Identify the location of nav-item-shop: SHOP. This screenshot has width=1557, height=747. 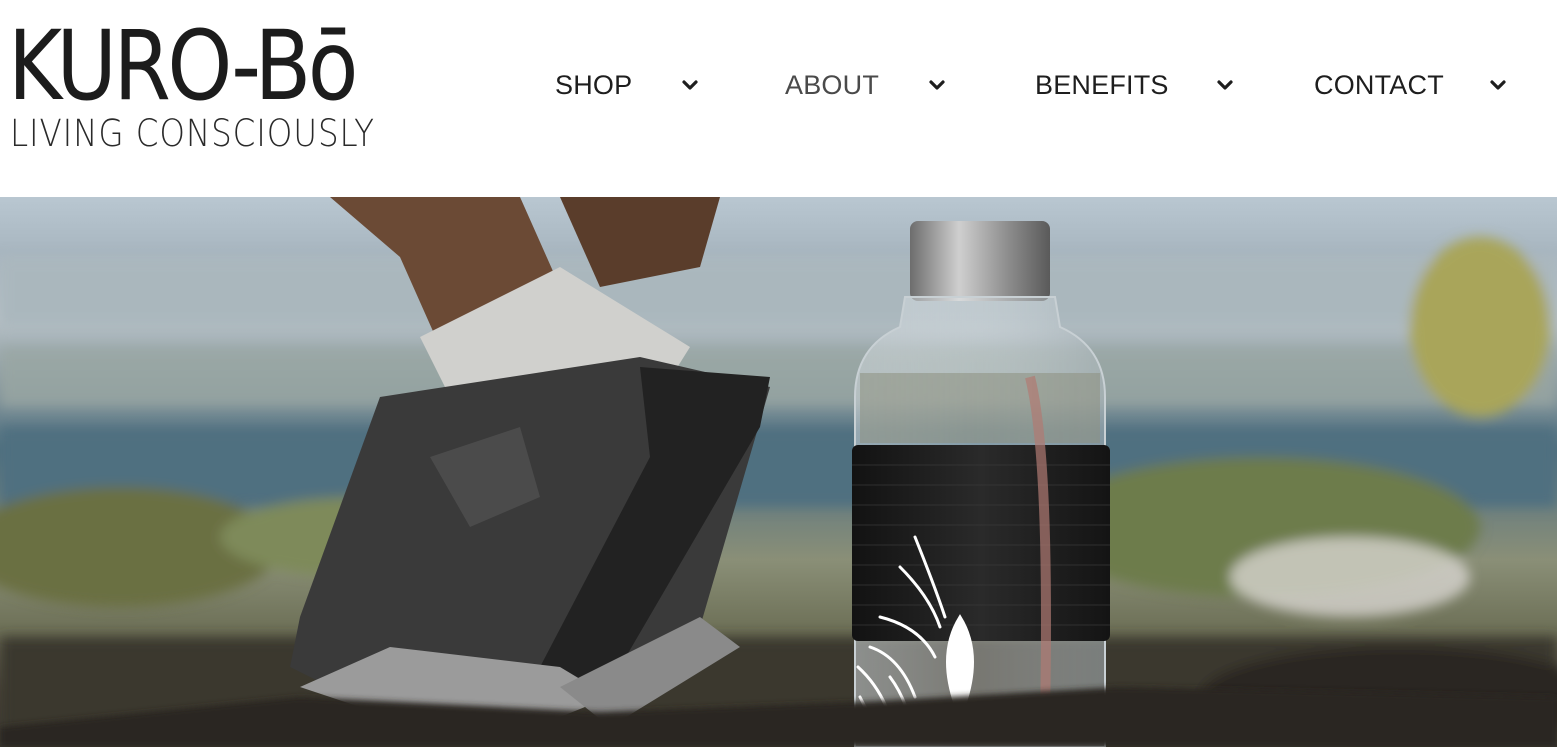
(627, 85).